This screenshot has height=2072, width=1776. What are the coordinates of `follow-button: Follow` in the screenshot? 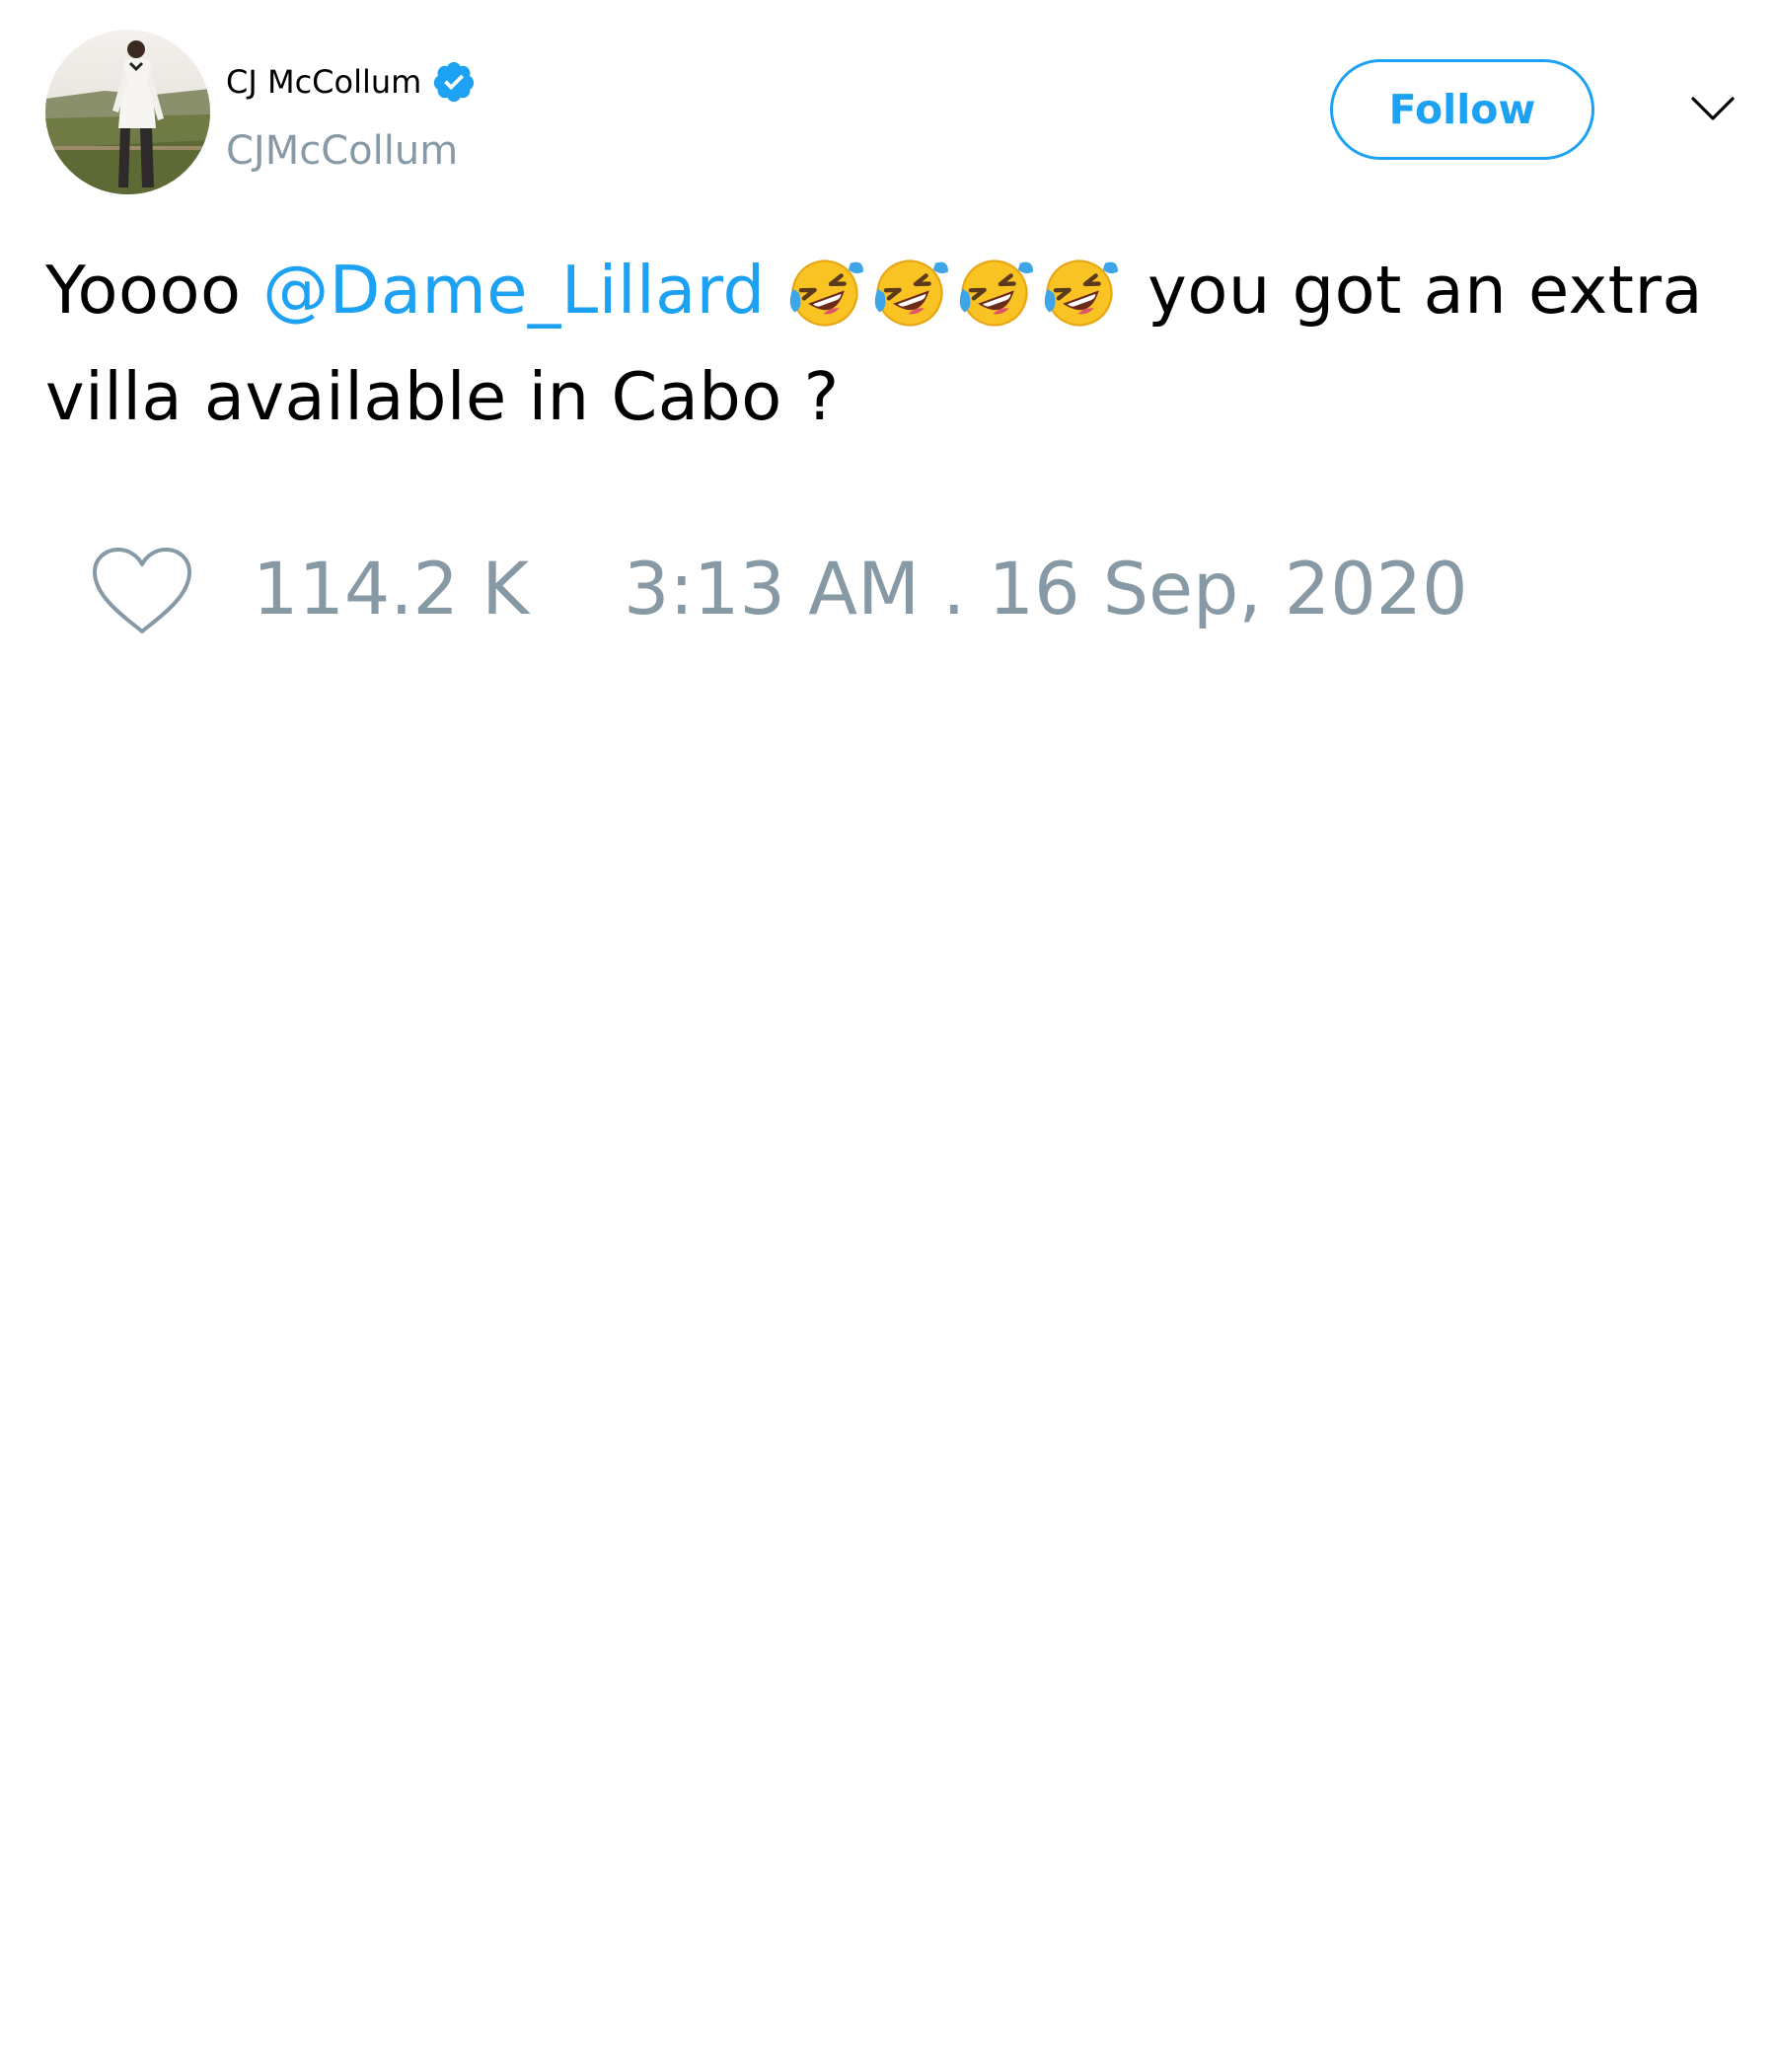 It's located at (1462, 110).